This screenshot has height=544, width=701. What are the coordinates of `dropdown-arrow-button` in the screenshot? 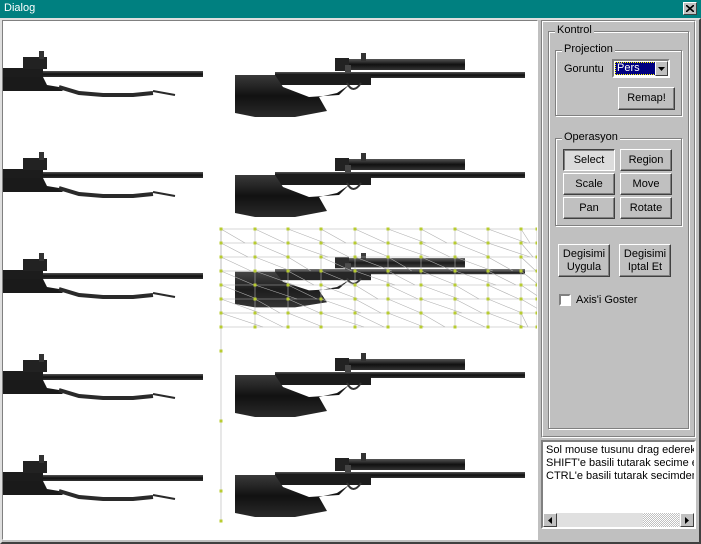 It's located at (661, 68).